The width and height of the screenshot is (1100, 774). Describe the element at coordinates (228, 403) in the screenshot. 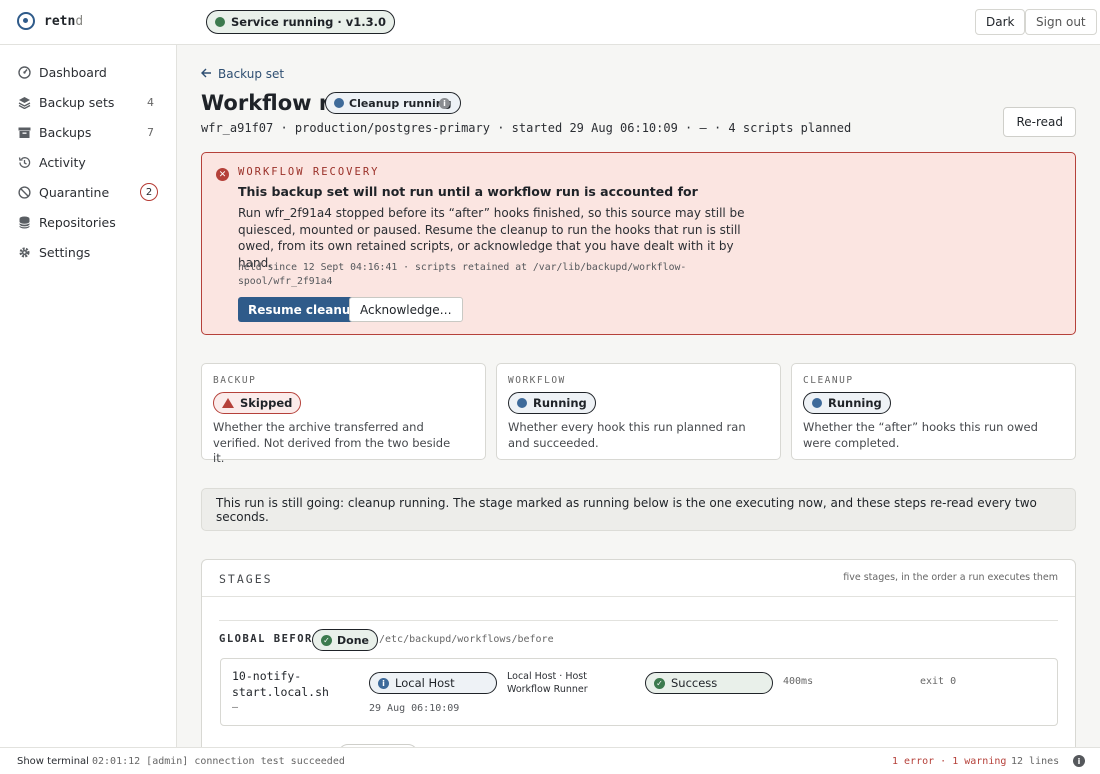

I see `warning-icon` at that location.